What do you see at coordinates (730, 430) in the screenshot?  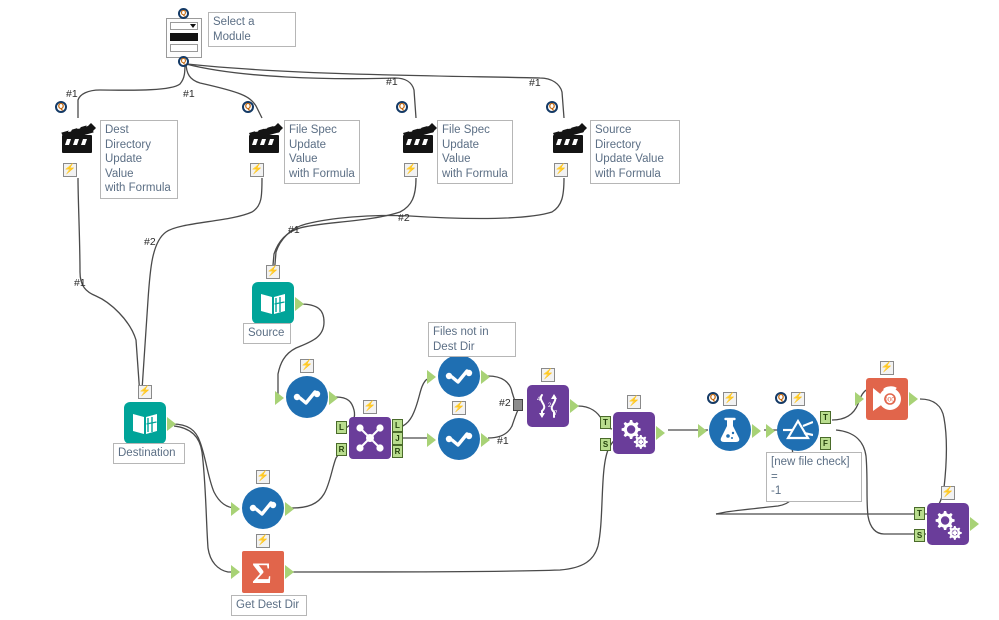 I see `flask-icon` at bounding box center [730, 430].